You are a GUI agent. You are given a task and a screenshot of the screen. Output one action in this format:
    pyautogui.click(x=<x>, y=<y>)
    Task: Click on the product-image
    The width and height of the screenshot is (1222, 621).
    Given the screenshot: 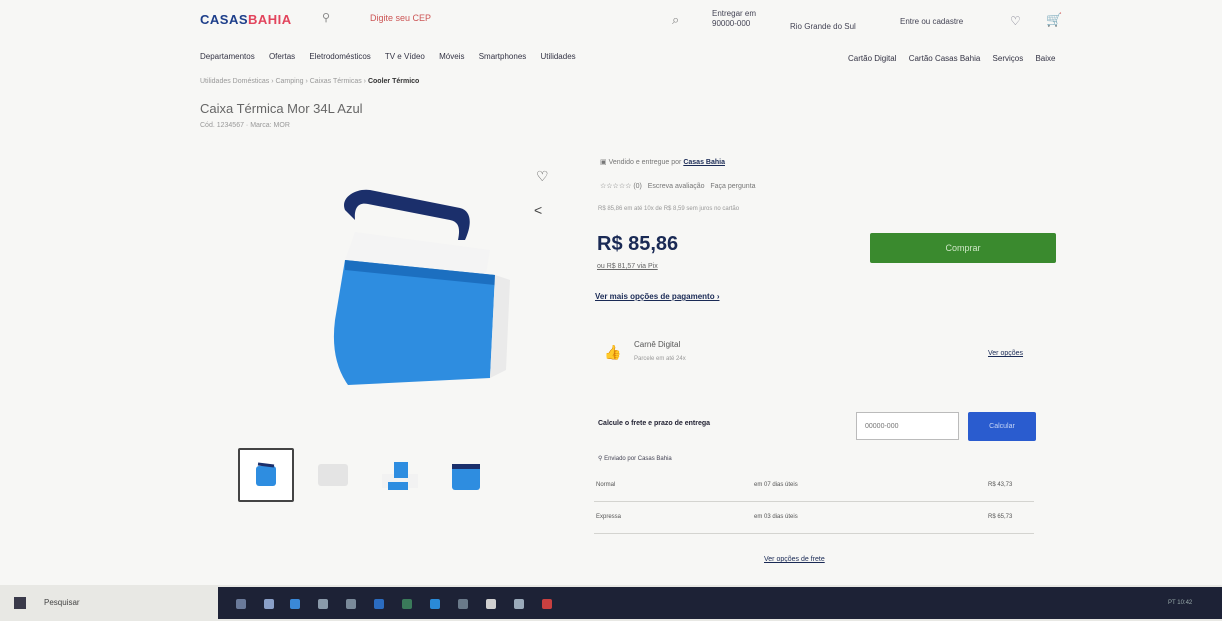 What is the action you would take?
    pyautogui.click(x=410, y=290)
    